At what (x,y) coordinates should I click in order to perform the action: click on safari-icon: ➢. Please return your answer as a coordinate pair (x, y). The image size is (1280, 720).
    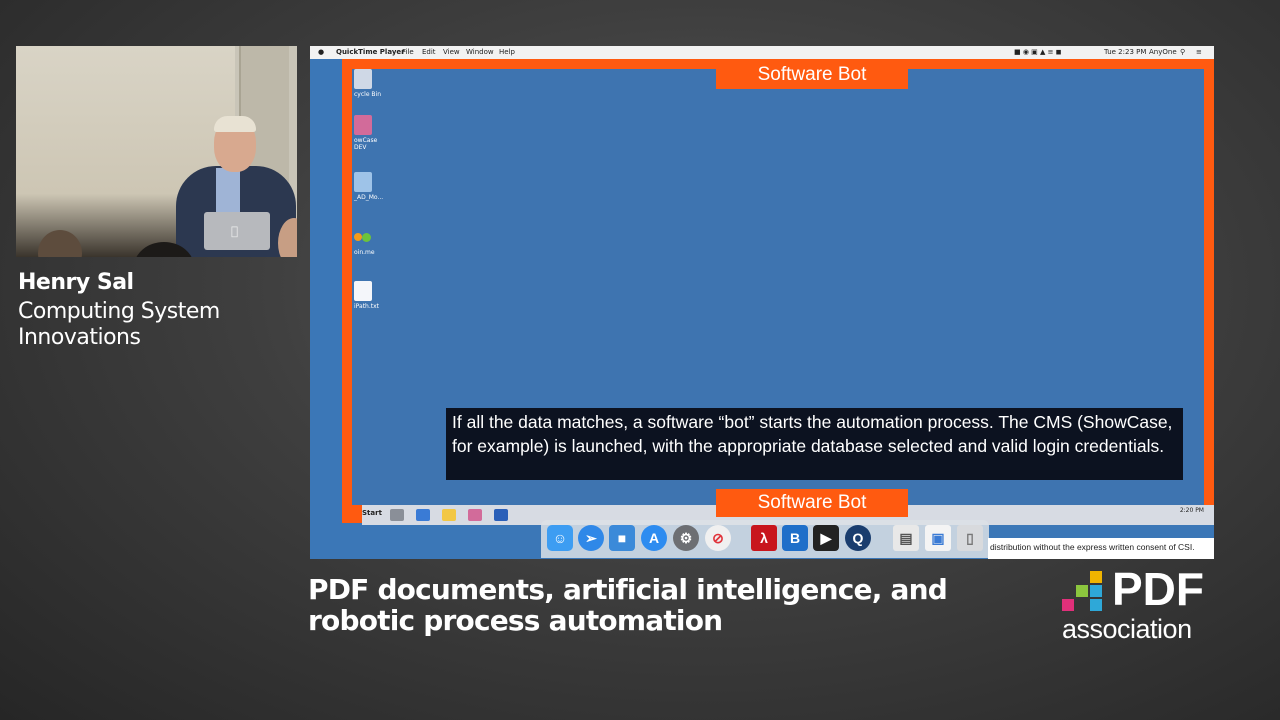
    Looking at the image, I should click on (591, 538).